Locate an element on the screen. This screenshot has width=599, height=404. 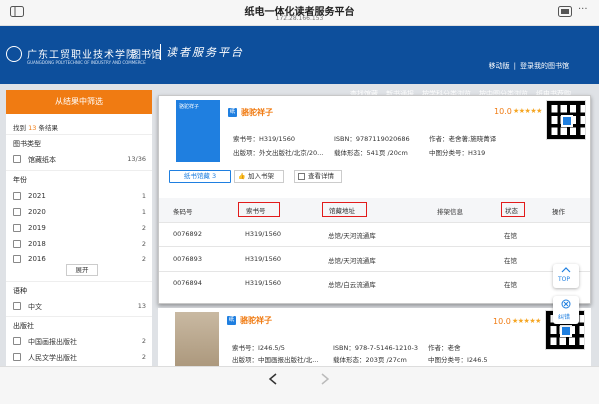
author: 作者：老舍著;施晓菁译 is located at coordinates (463, 139).